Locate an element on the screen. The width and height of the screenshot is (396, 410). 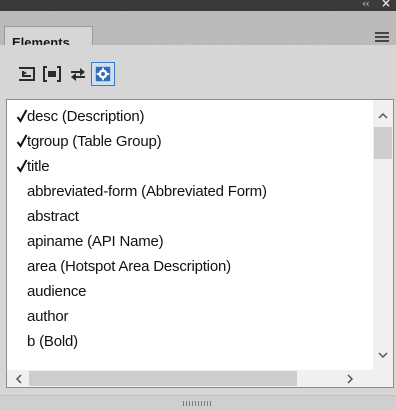
list-item-label: audience is located at coordinates (57, 291).